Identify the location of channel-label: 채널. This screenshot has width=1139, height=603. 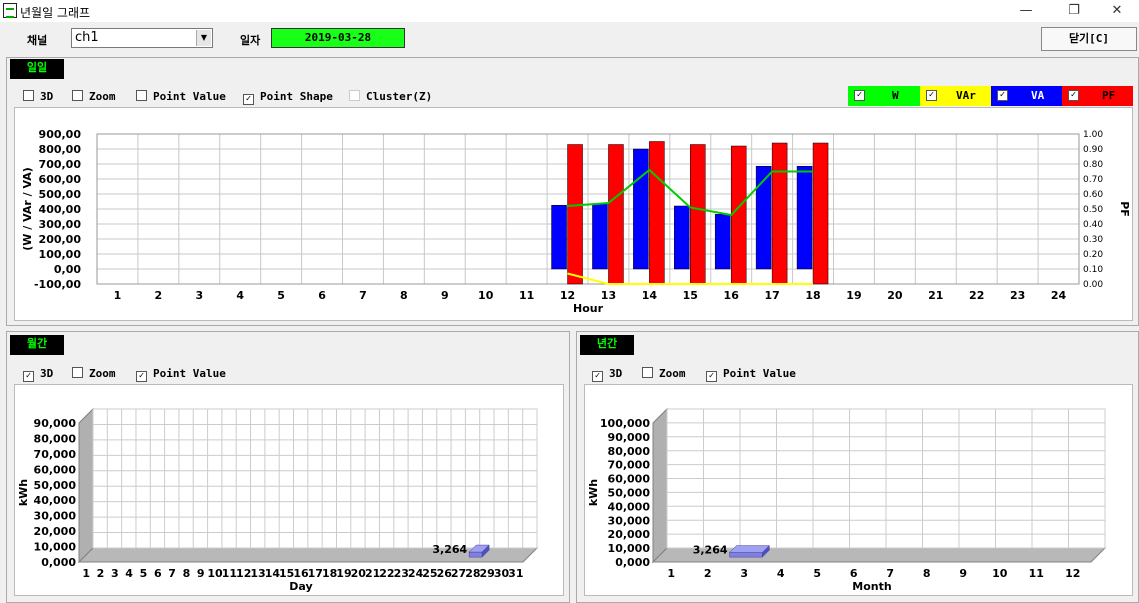
(37, 40).